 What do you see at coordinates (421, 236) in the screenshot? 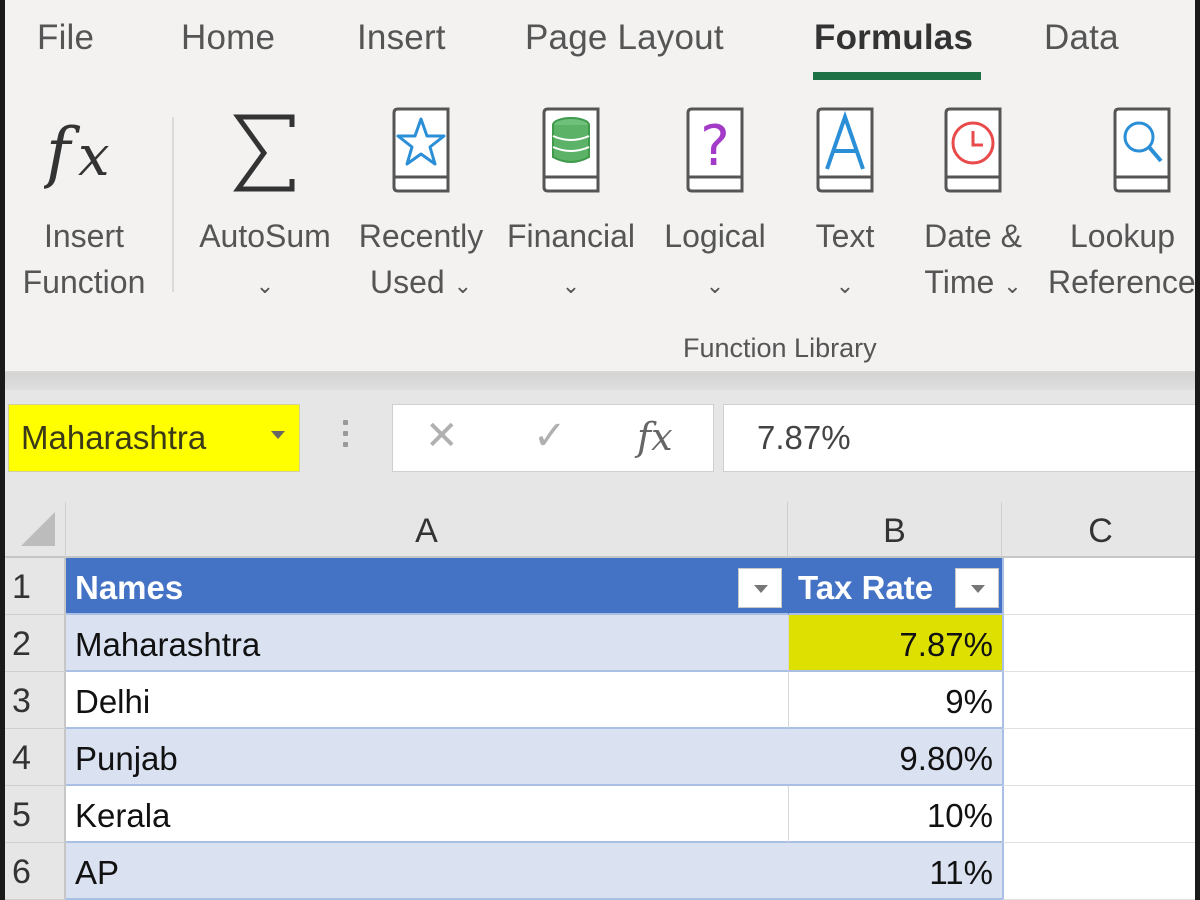
I see `recently-used-label-1: Recently` at bounding box center [421, 236].